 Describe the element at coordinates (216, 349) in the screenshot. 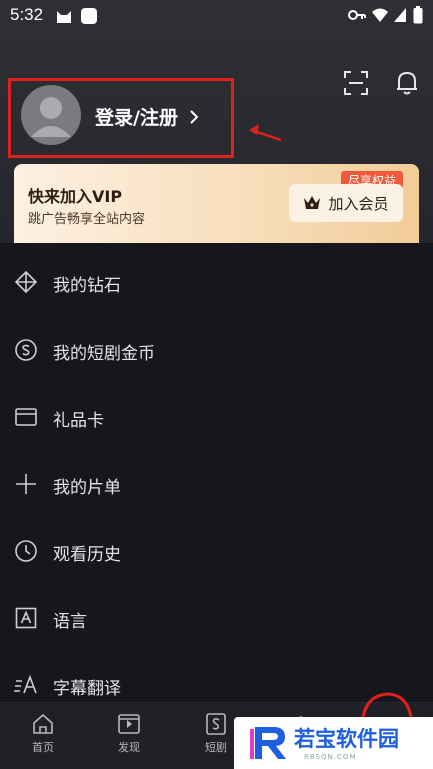

I see `menu-item-short-drama-coins: 我的短剧金币` at that location.